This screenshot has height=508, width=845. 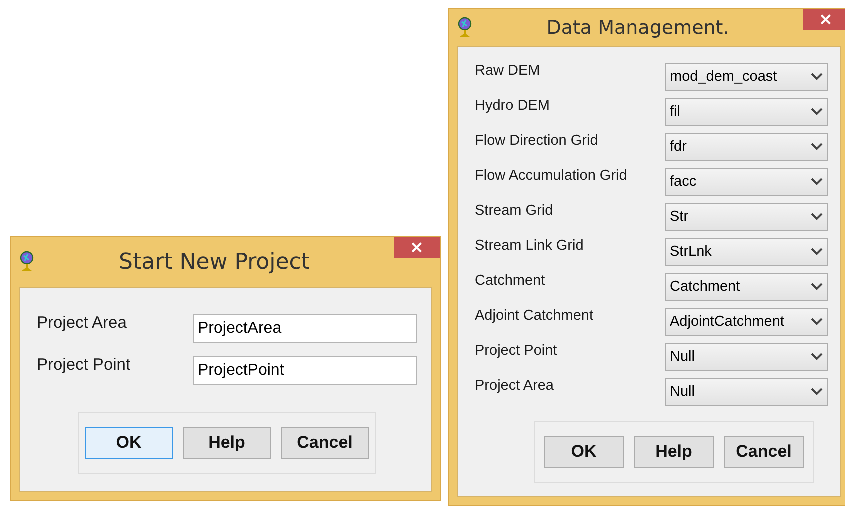 I want to click on dropdown: mod_dem_coast, so click(x=746, y=77).